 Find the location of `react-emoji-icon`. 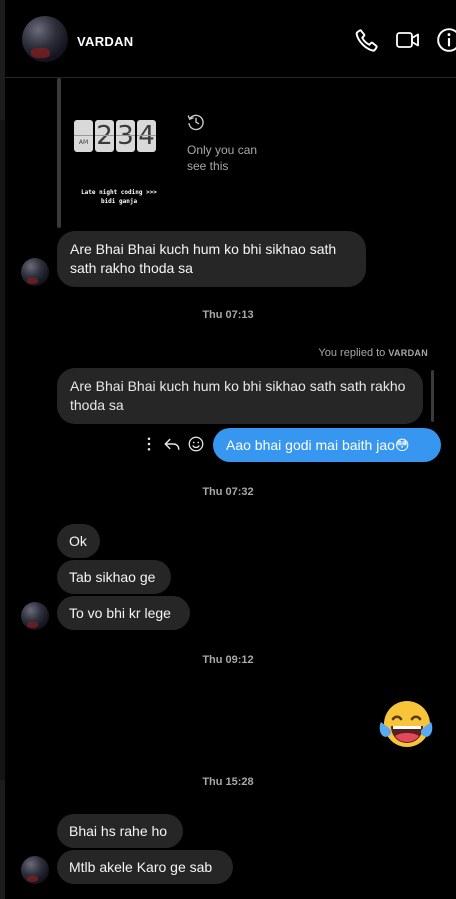

react-emoji-icon is located at coordinates (196, 444).